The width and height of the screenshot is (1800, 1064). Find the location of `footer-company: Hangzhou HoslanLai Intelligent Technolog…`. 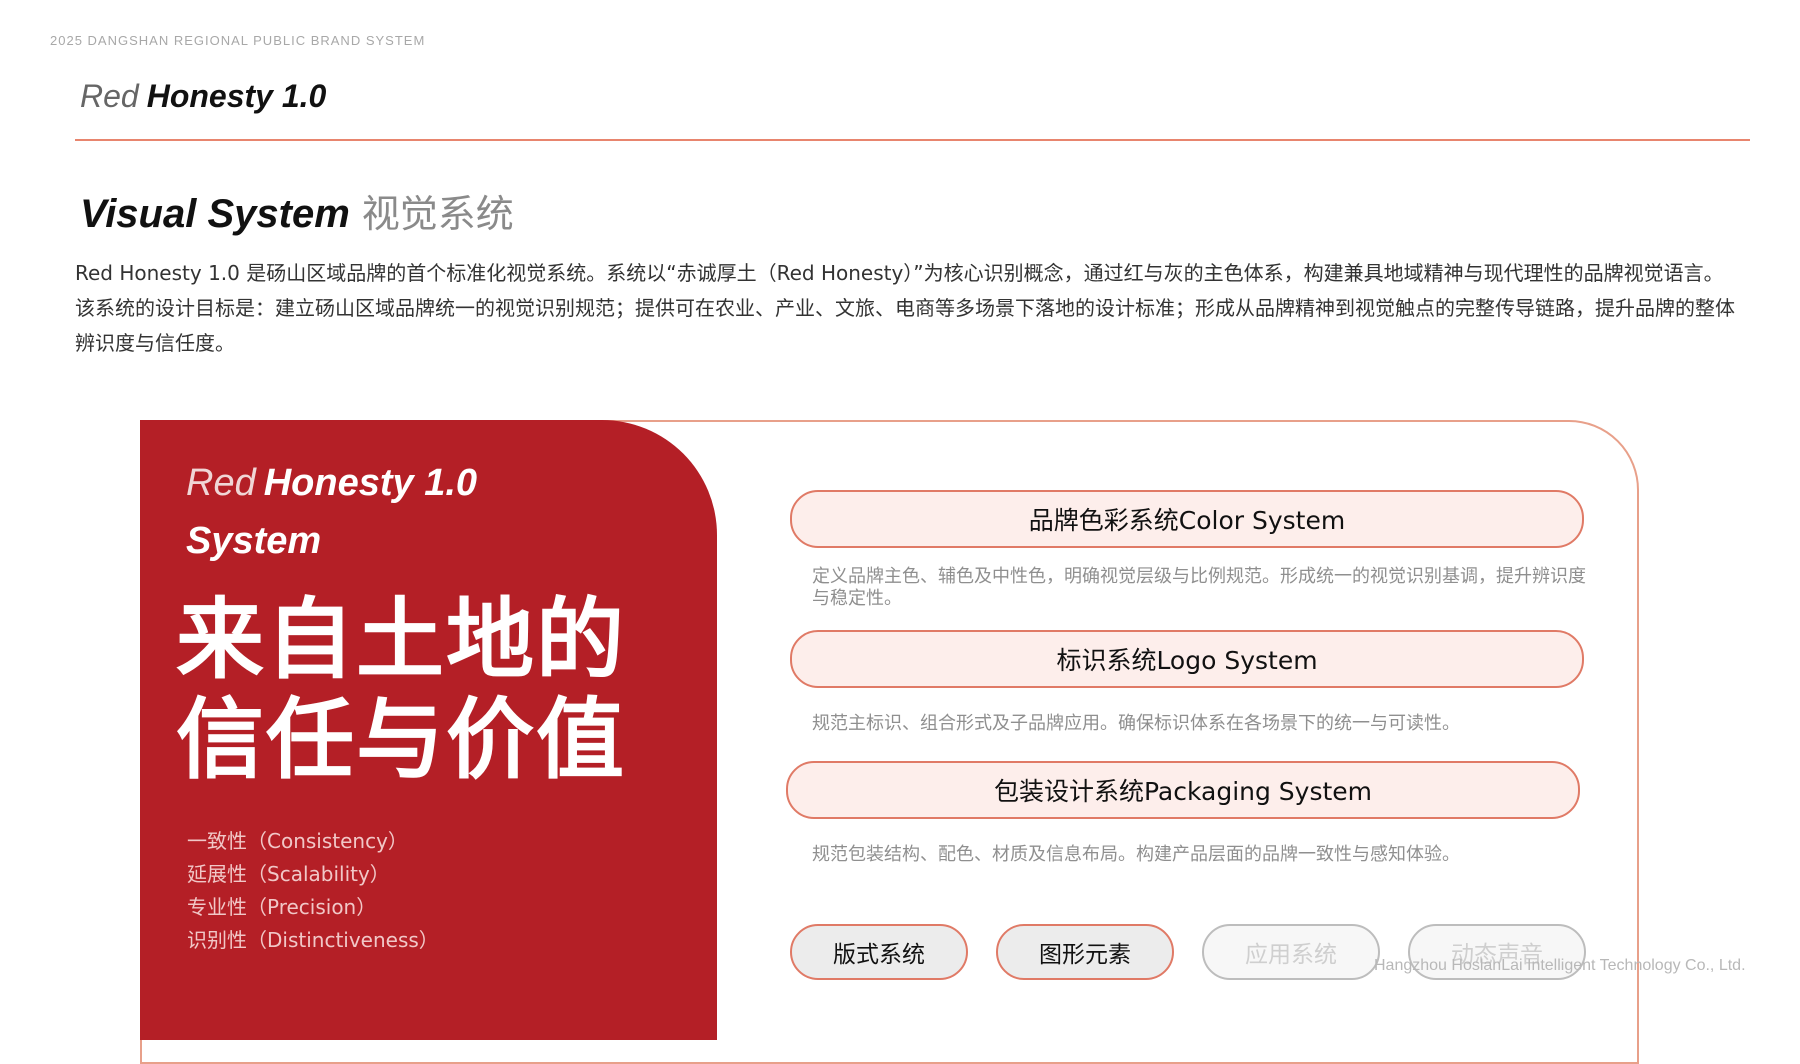

footer-company: Hangzhou HoslanLai Intelligent Technolog… is located at coordinates (1560, 965).